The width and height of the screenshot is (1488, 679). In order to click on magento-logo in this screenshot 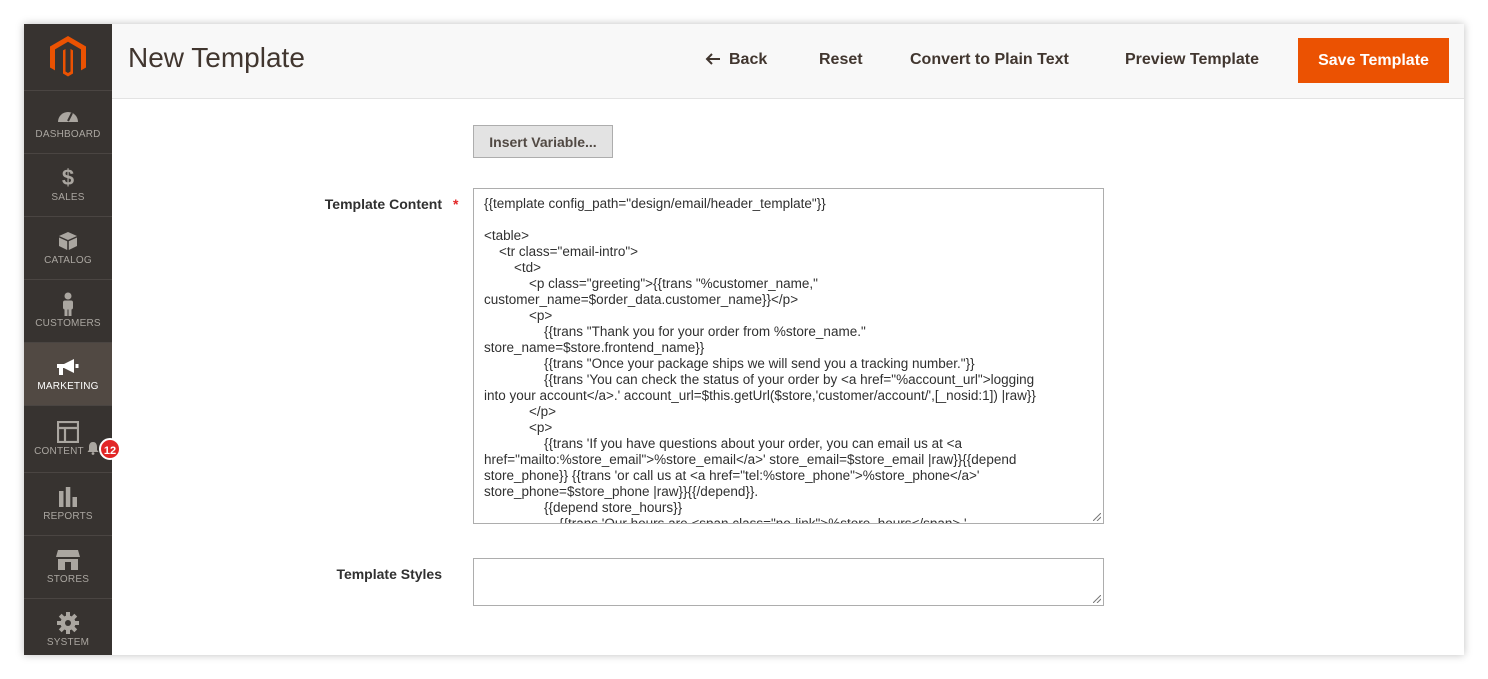, I will do `click(68, 57)`.